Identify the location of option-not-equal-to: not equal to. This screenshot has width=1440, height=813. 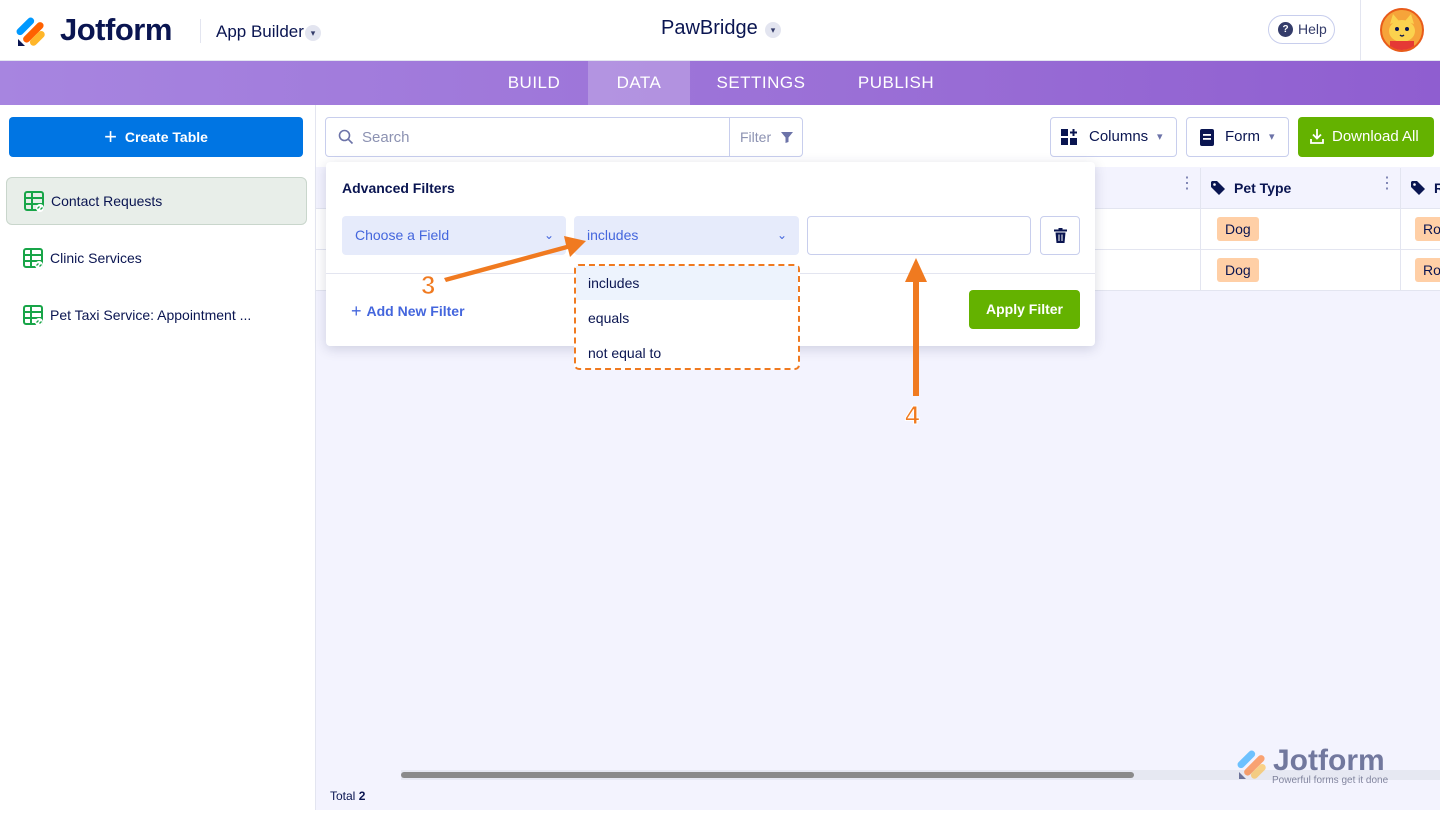
(687, 353).